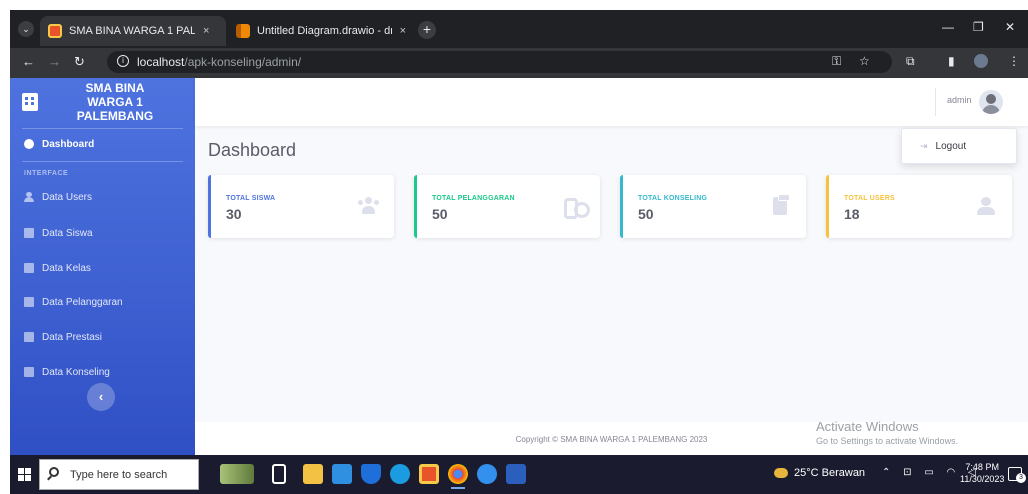 The width and height of the screenshot is (1028, 494). I want to click on word-icon, so click(516, 474).